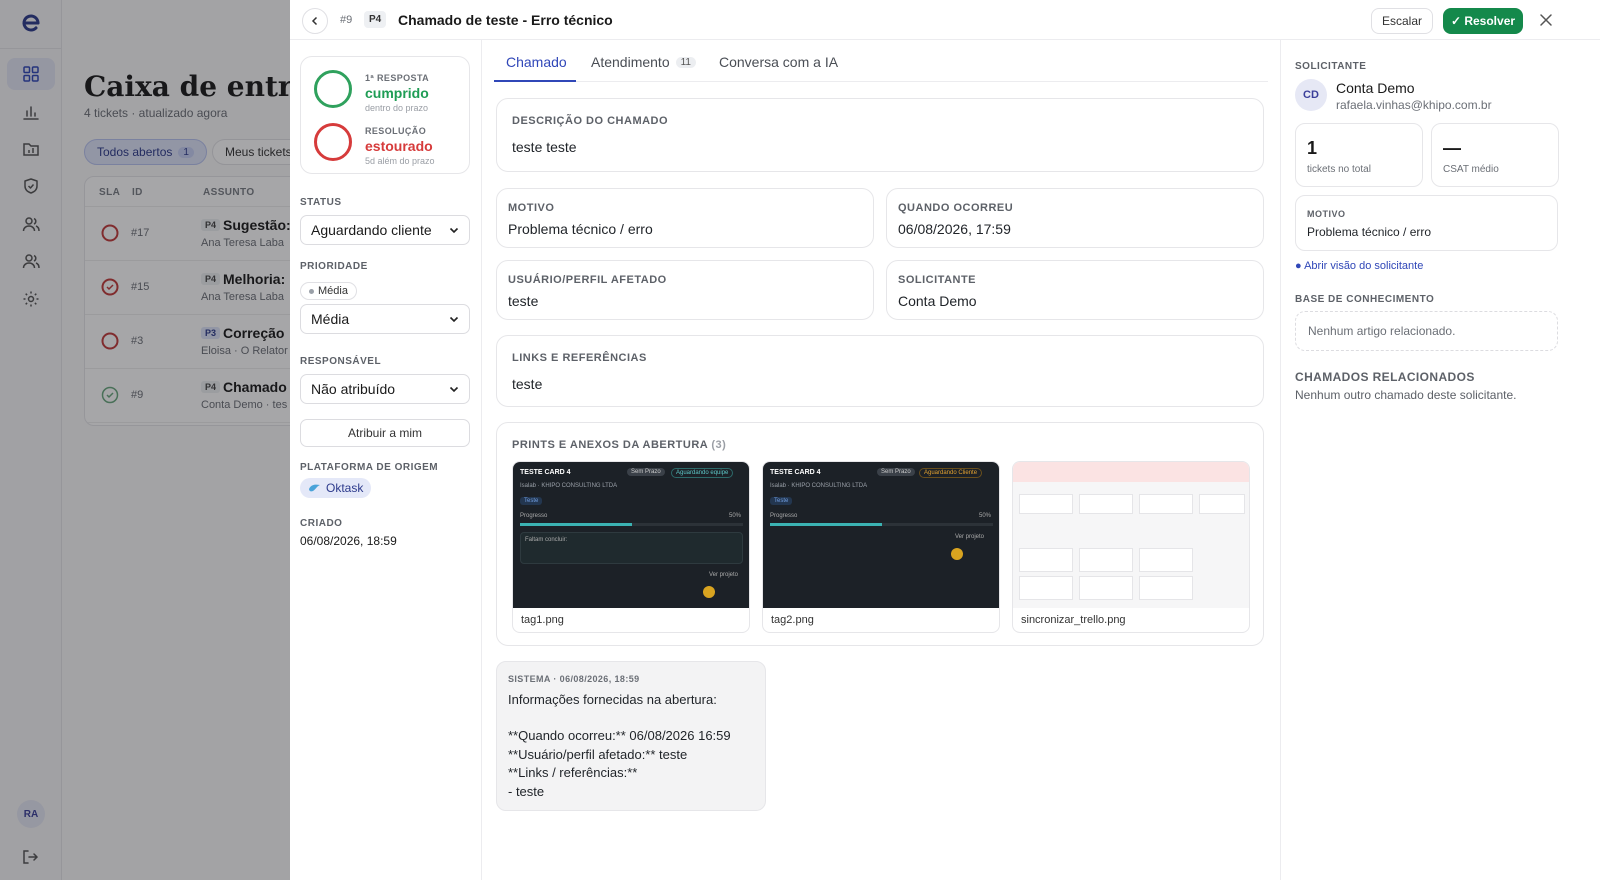  Describe the element at coordinates (542, 620) in the screenshot. I see `attachment-filename: tag1.png` at that location.